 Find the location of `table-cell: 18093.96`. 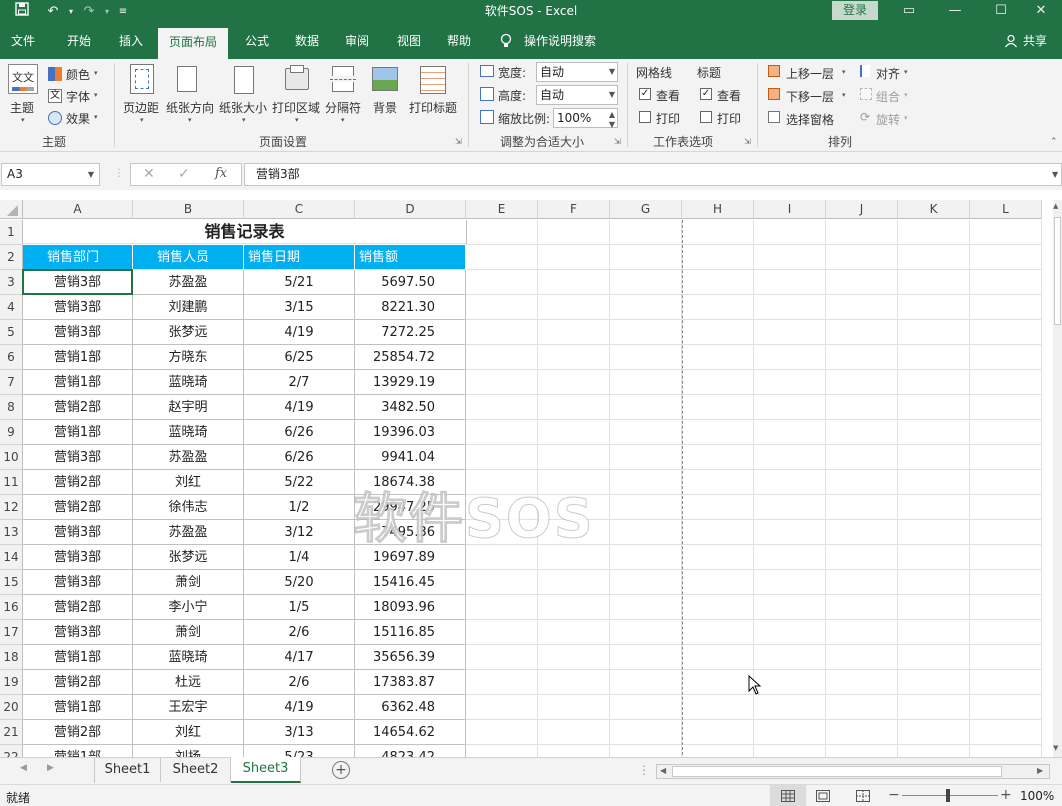

table-cell: 18093.96 is located at coordinates (410, 607).